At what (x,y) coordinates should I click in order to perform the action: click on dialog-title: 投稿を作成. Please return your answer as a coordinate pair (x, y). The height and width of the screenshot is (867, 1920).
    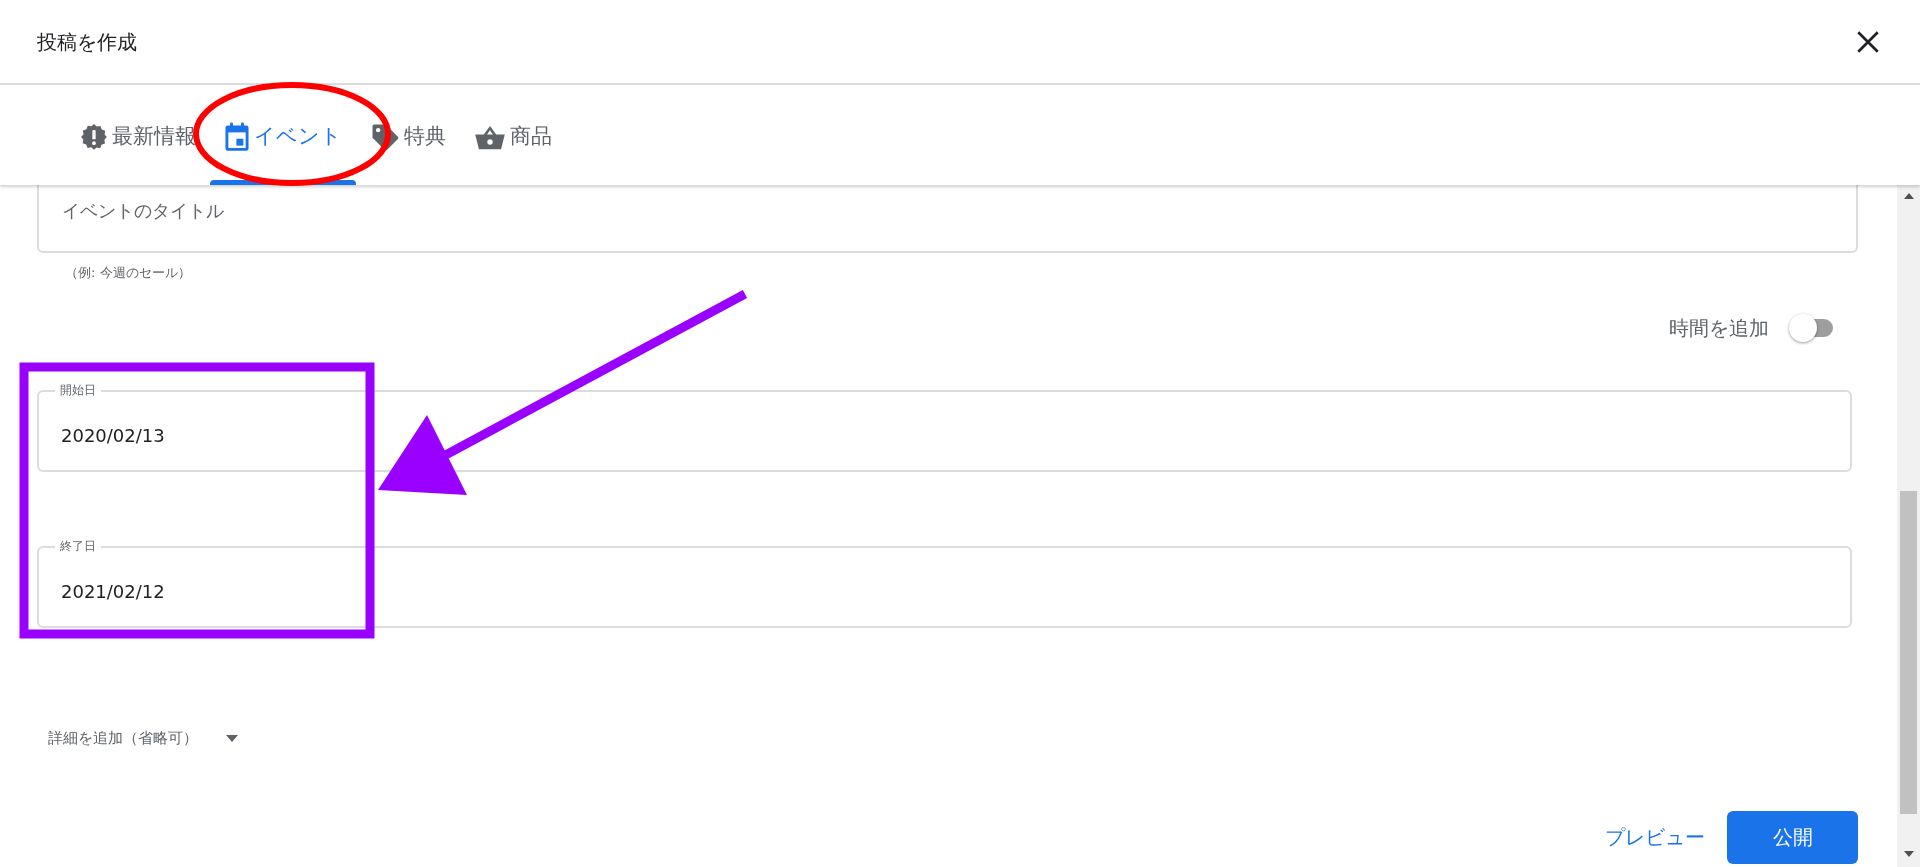
    Looking at the image, I should click on (87, 42).